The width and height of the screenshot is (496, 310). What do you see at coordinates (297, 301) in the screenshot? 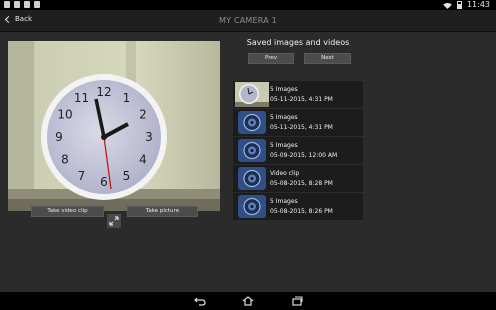
I see `recent-apps-icon` at bounding box center [297, 301].